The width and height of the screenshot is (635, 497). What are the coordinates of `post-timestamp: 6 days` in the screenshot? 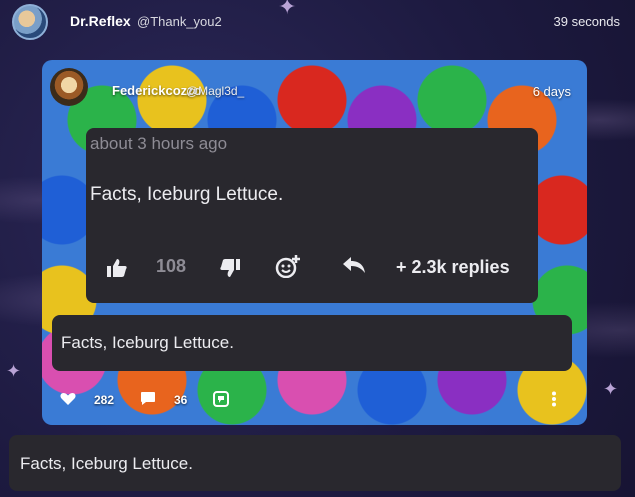 It's located at (551, 91).